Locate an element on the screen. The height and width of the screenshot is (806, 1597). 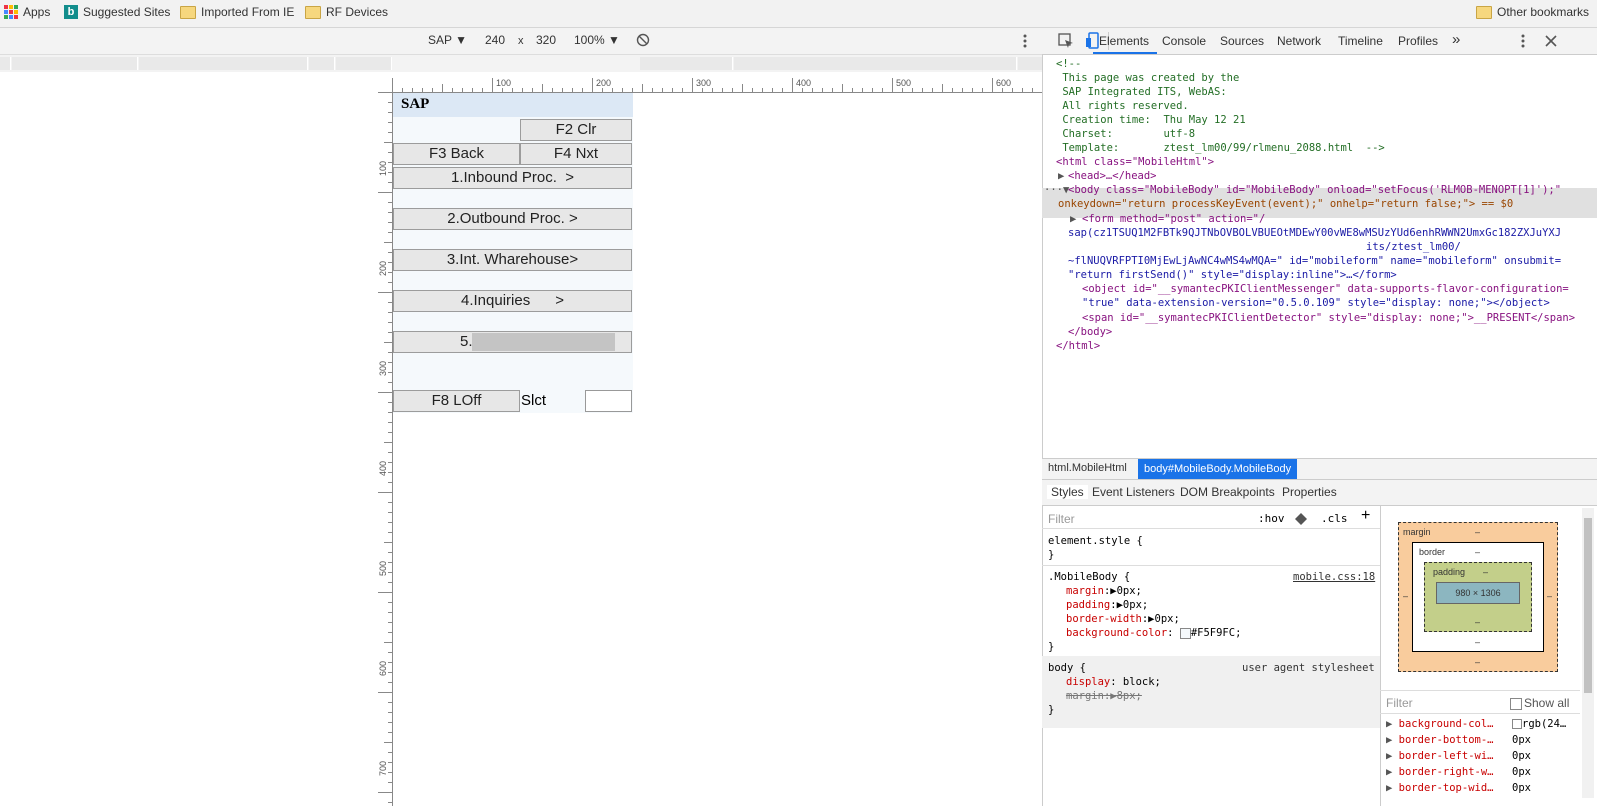
close-devtools-icon is located at coordinates (1551, 41).